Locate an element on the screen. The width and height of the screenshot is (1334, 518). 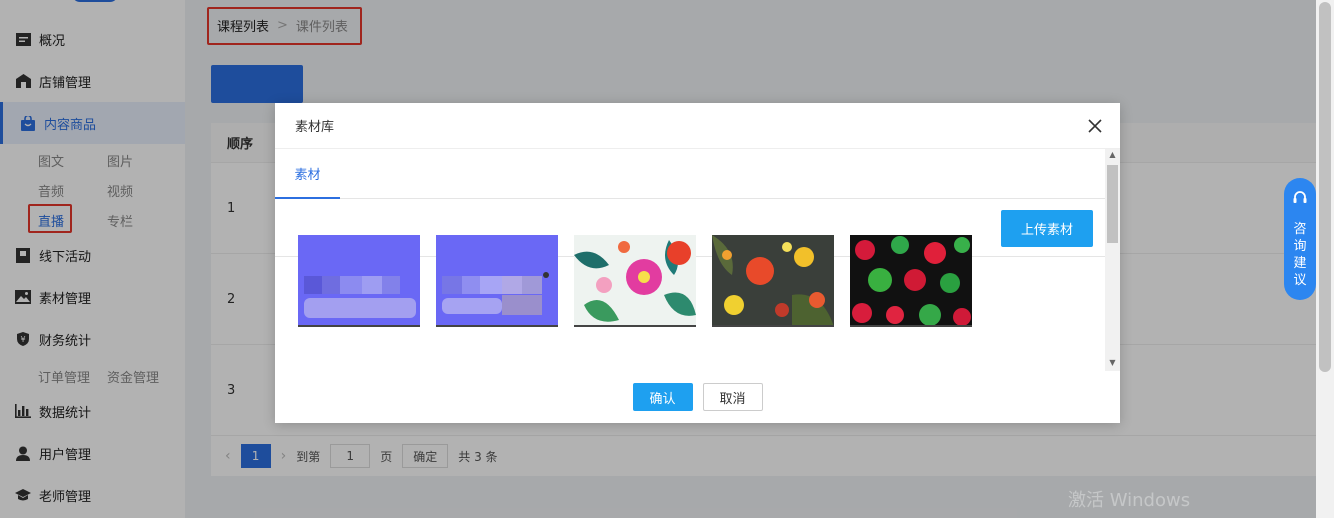
help-char: 建 is located at coordinates (1300, 263).